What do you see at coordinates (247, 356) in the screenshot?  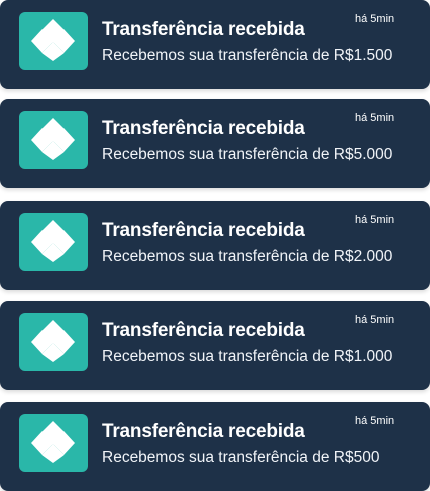 I see `notification-body: Recebemos sua transferência de R$1.000` at bounding box center [247, 356].